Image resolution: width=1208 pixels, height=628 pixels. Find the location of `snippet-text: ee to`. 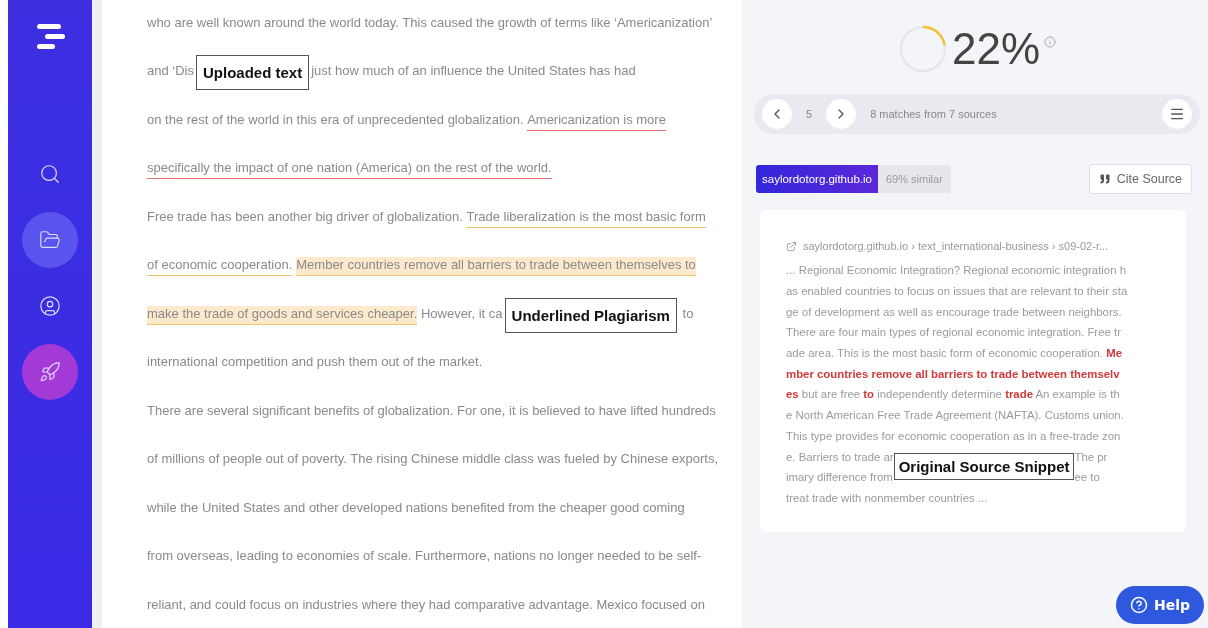

snippet-text: ee to is located at coordinates (1087, 477).